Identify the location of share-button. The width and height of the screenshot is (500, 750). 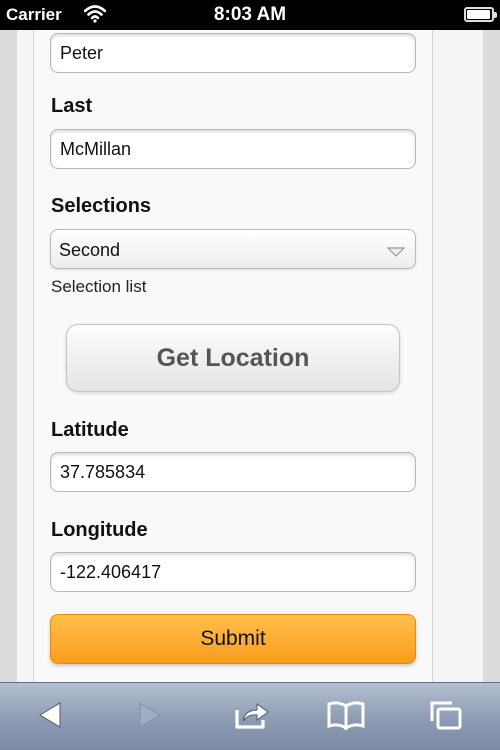
(252, 717).